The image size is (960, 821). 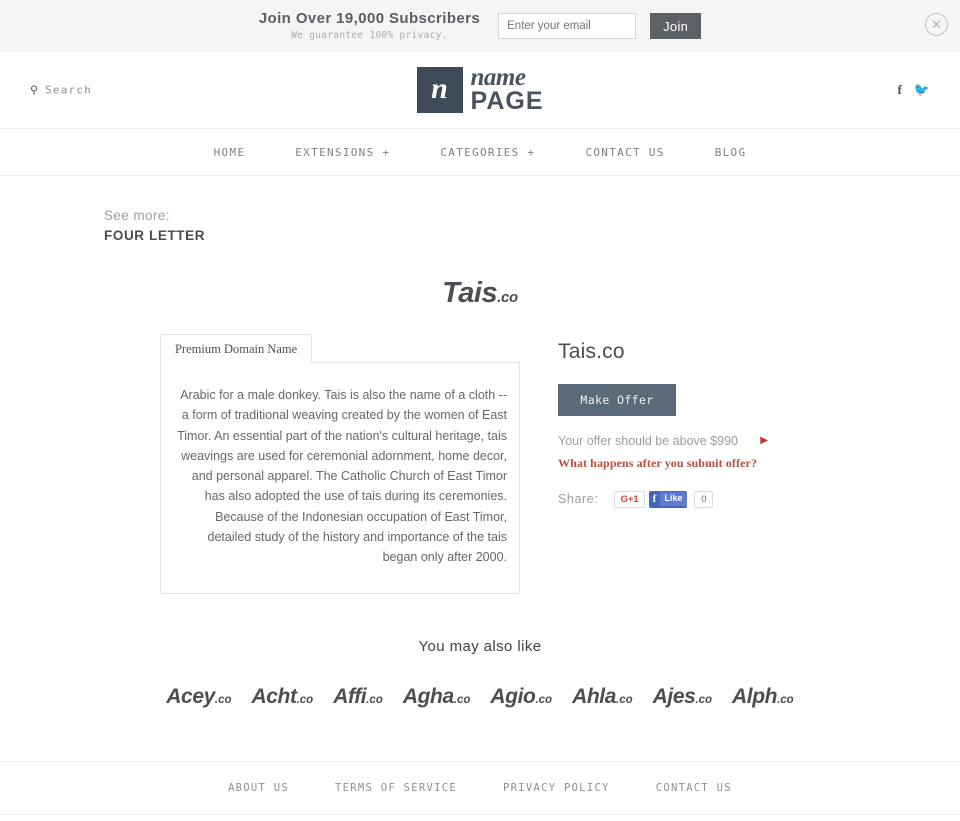 I want to click on facebook-like-button: f Like, so click(x=668, y=499).